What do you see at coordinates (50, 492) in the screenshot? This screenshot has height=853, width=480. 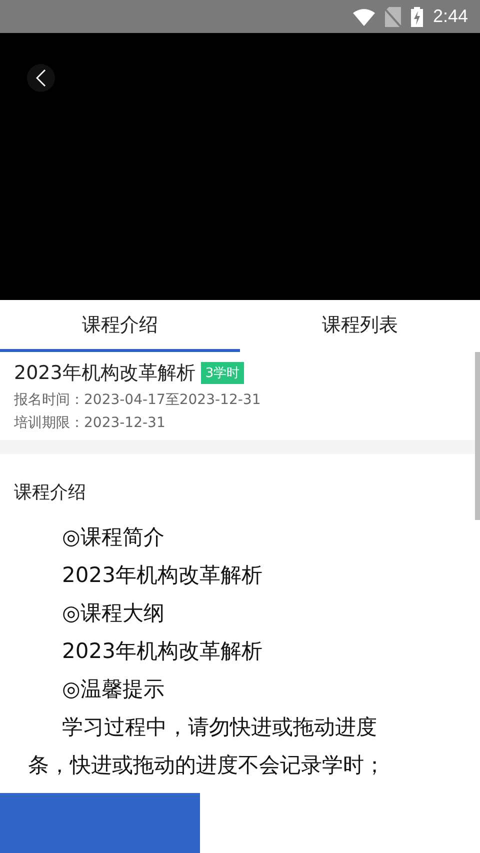 I see `section-heading: 课程介绍` at bounding box center [50, 492].